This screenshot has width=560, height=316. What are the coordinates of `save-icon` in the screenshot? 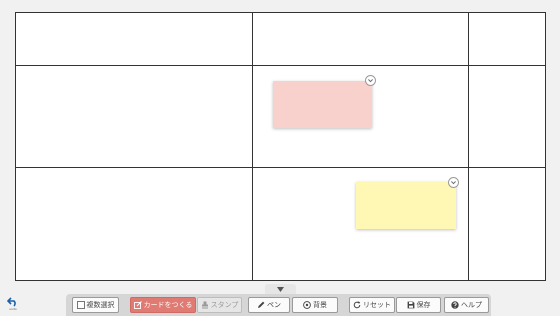 It's located at (410, 305).